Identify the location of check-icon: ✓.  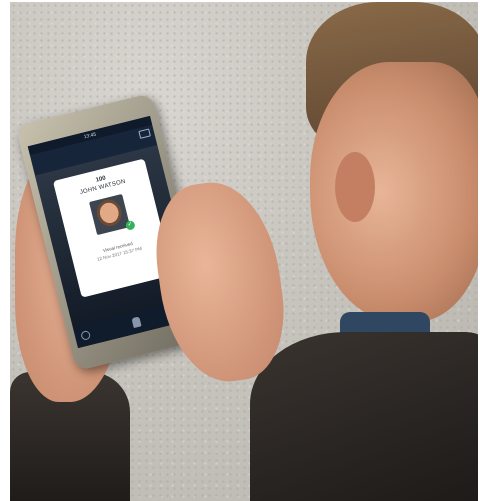
(130, 225).